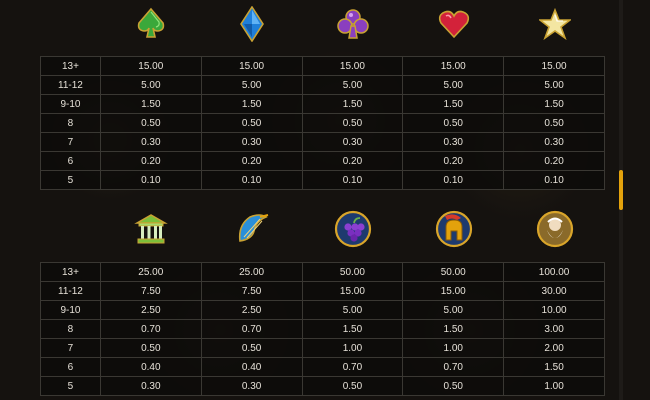 The width and height of the screenshot is (650, 400). I want to click on table-row: 11-12 7.50 7.50 15.00 15.00 30.00, so click(322, 291).